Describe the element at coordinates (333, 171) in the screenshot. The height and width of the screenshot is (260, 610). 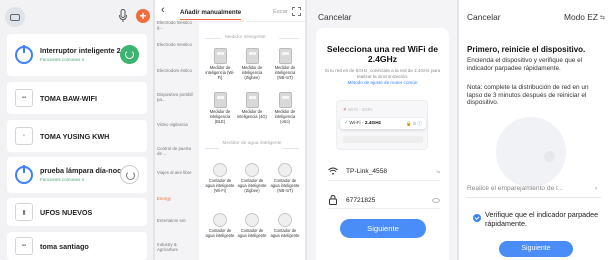
I see `wifi-icon` at that location.